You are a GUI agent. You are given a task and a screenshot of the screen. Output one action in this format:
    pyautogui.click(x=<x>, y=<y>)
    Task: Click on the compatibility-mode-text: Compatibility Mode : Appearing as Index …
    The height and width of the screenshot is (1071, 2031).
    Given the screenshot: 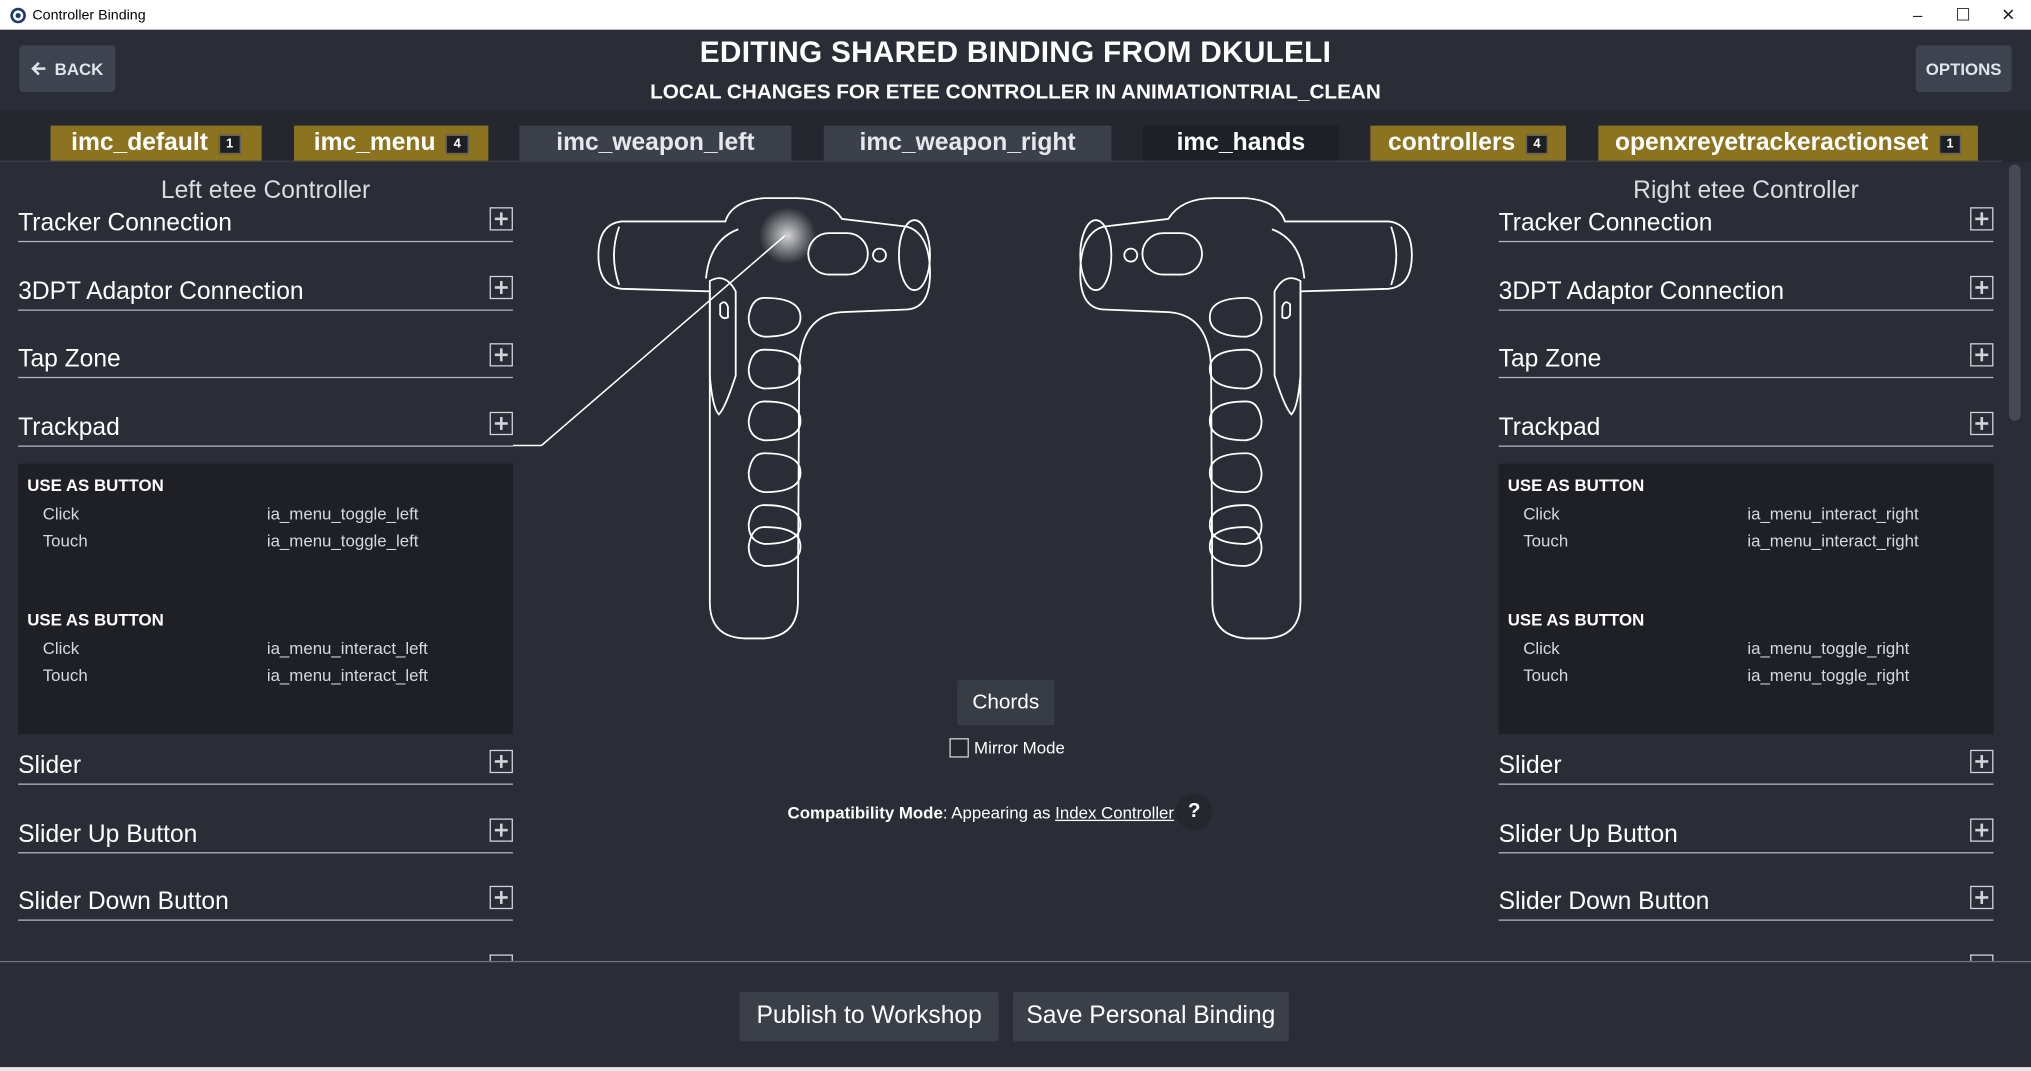 What is the action you would take?
    pyautogui.click(x=981, y=812)
    